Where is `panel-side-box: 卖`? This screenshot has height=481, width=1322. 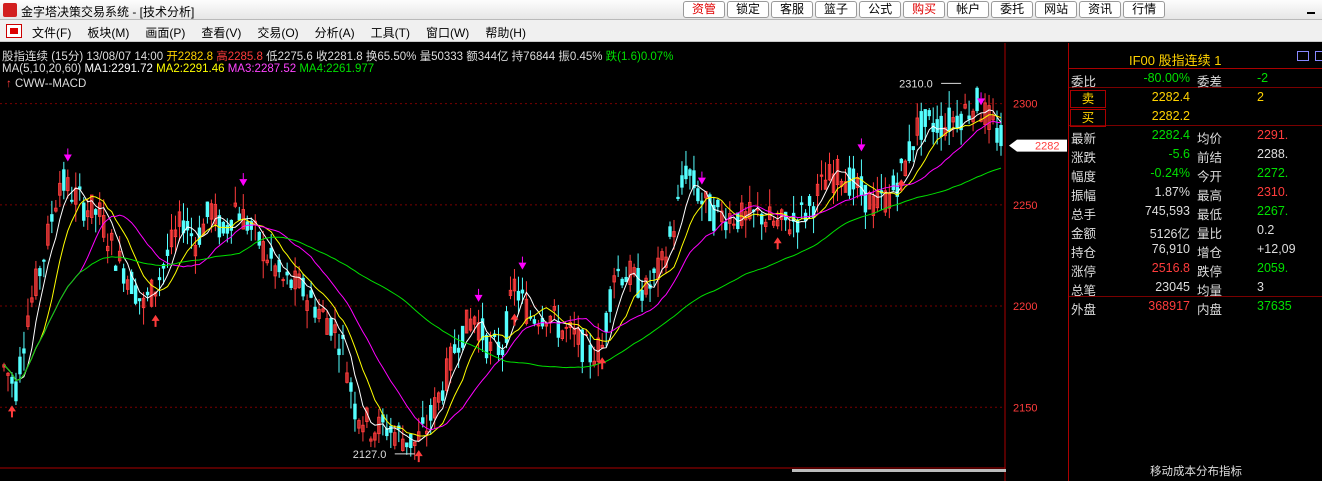 panel-side-box: 卖 is located at coordinates (1088, 99).